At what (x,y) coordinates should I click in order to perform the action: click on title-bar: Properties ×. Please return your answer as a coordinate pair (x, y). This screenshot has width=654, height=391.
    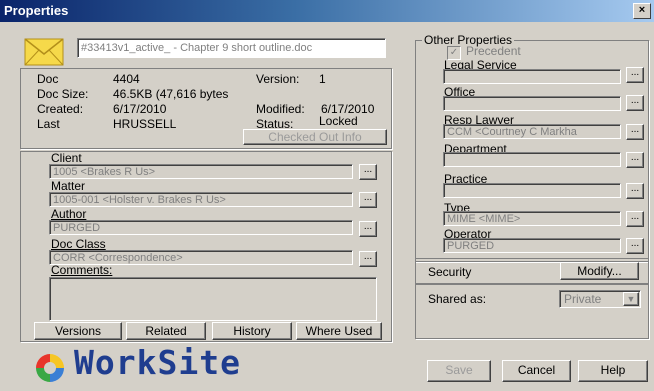
    Looking at the image, I should click on (327, 11).